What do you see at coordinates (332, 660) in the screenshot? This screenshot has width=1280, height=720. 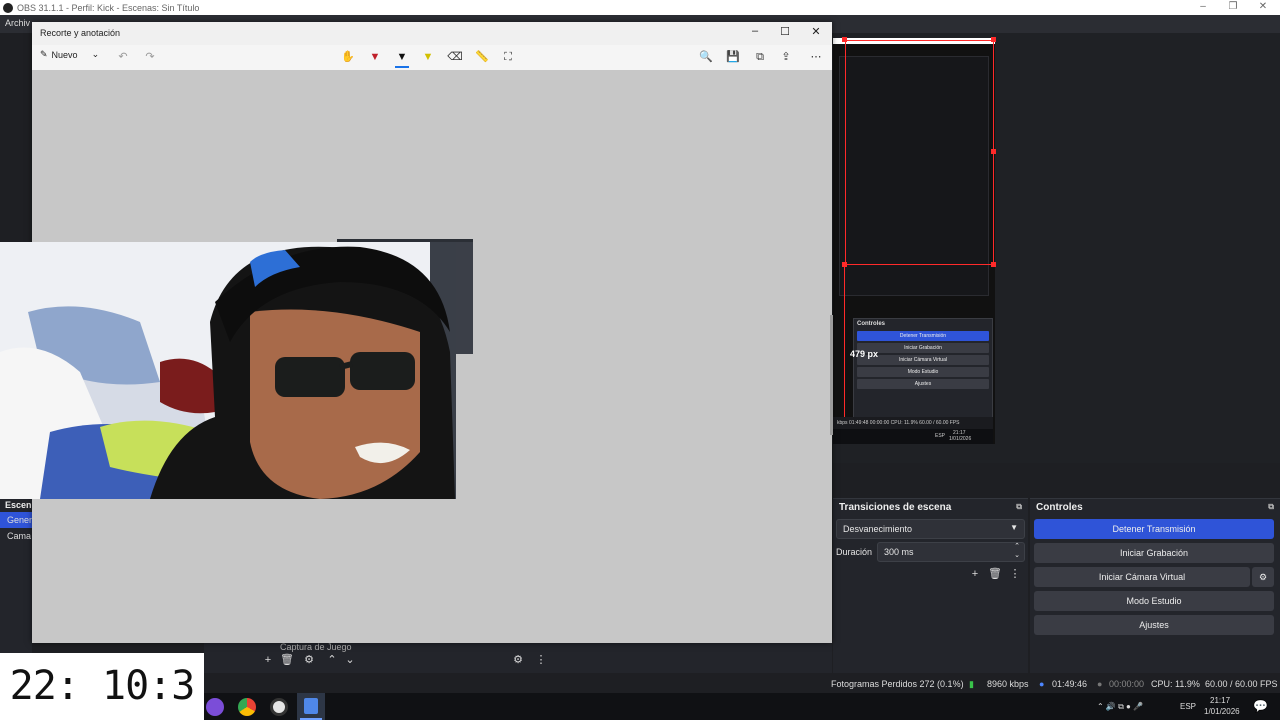 I see `chevron-up-icon: ⌃` at bounding box center [332, 660].